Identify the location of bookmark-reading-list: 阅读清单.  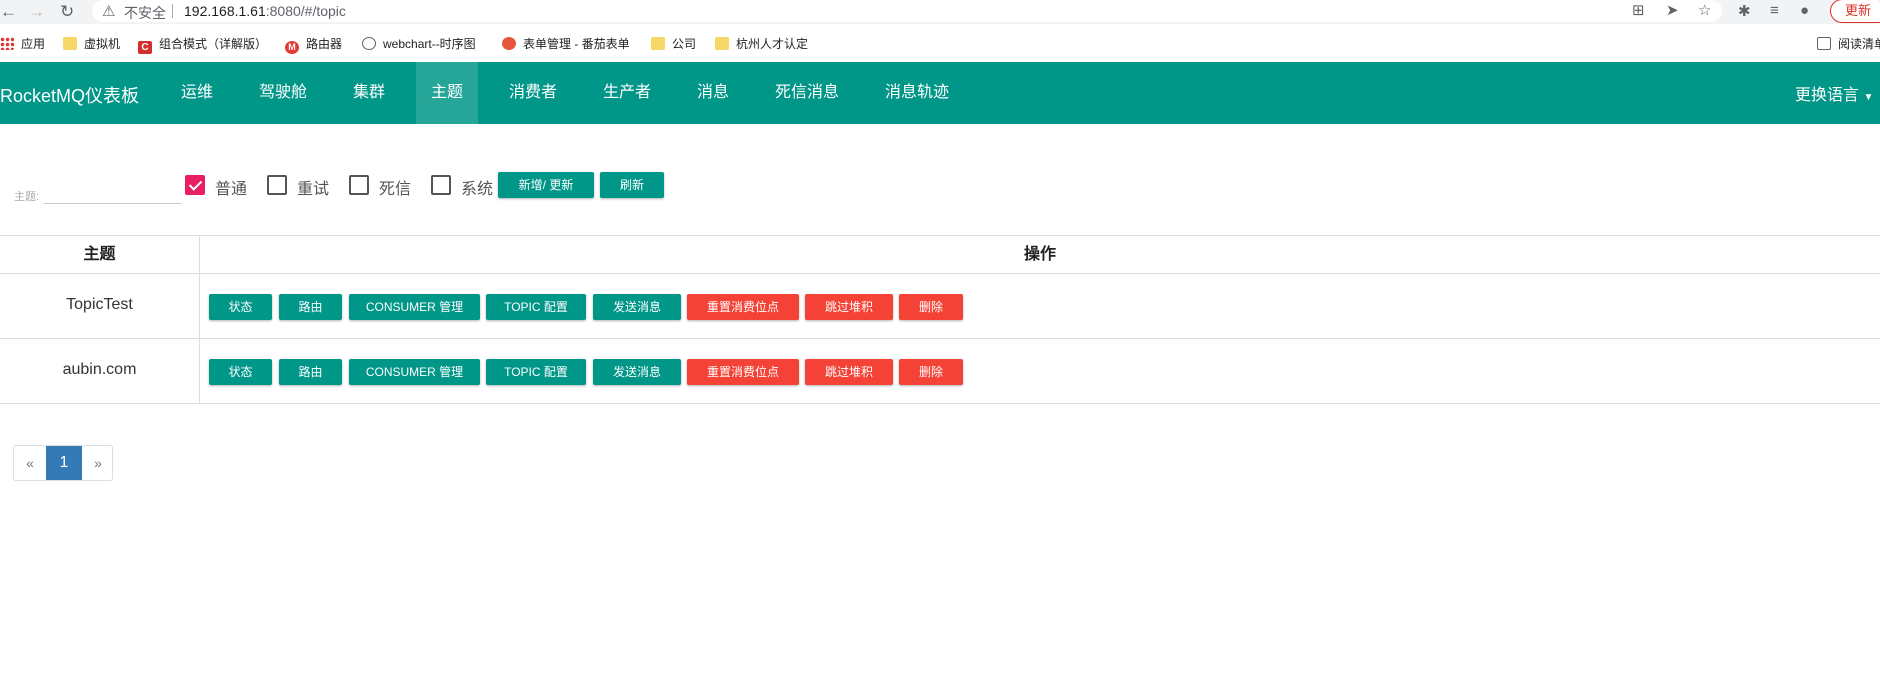
(1848, 43).